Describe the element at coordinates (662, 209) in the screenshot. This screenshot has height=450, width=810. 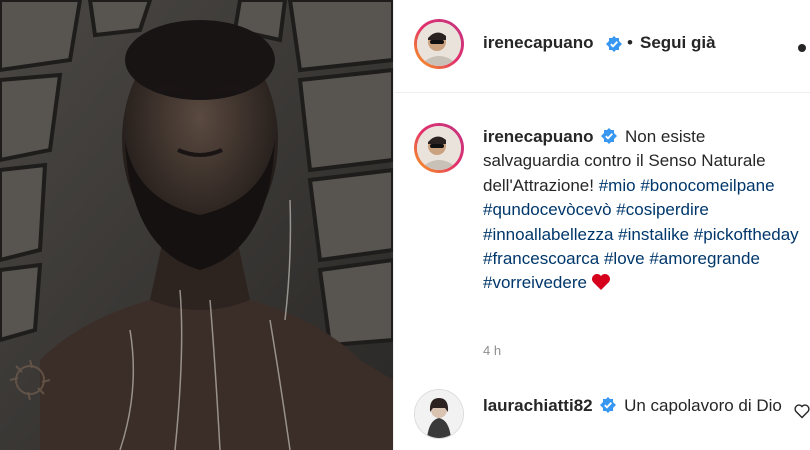
I see `hashtag-link: #cosiperdire` at that location.